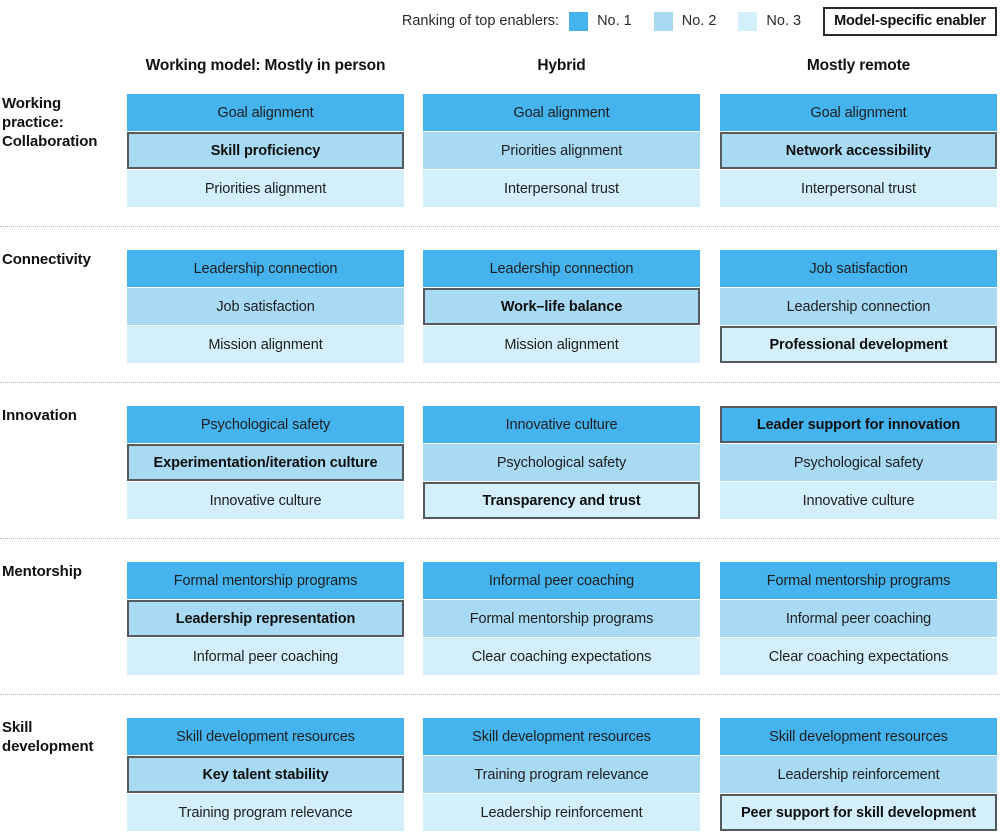 This screenshot has width=1000, height=836. What do you see at coordinates (699, 21) in the screenshot?
I see `legend-label-rank-2: No. 2` at bounding box center [699, 21].